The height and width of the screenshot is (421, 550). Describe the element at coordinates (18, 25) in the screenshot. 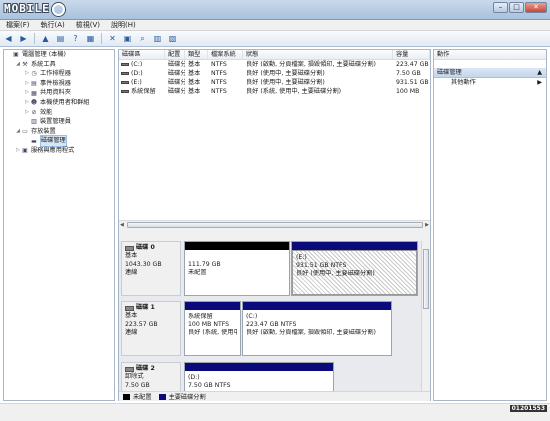

I see `menu-file: 檔案(F)` at that location.